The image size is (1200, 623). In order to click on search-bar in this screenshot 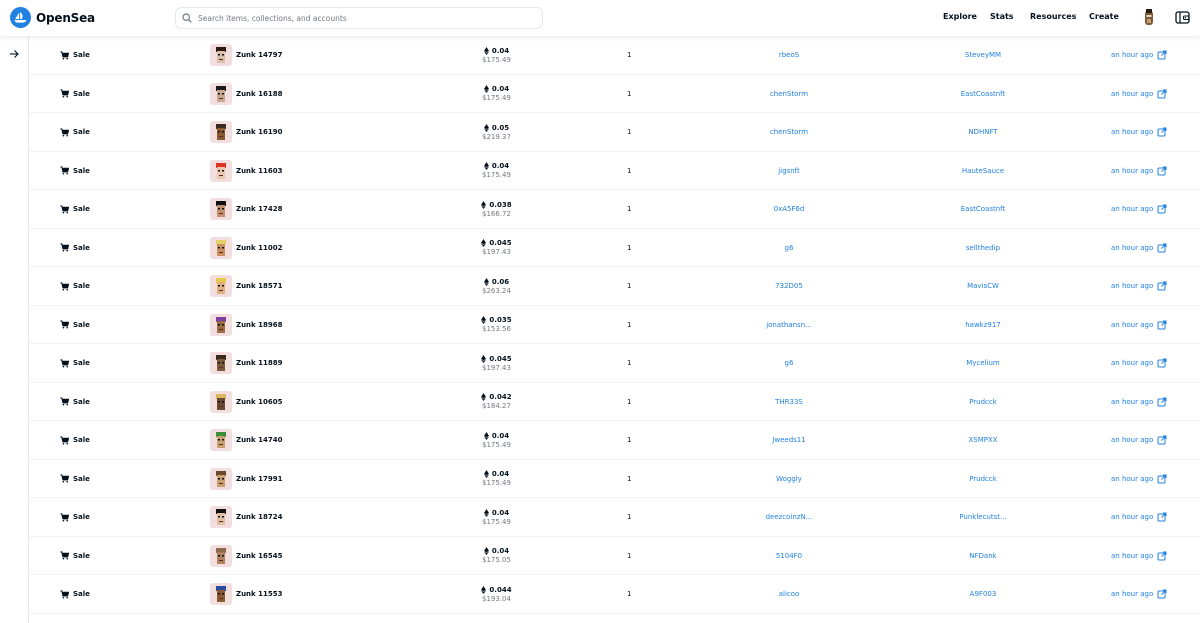, I will do `click(359, 18)`.